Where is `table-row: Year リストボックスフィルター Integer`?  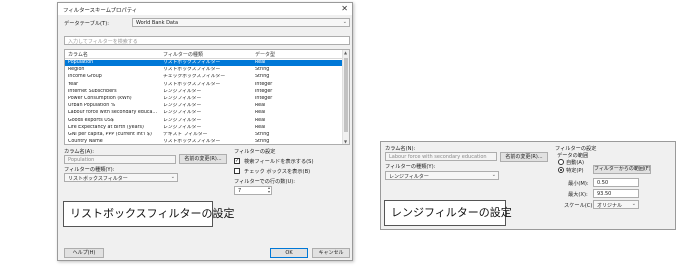
table-row: Year リストボックスフィルター Integer is located at coordinates (204, 85).